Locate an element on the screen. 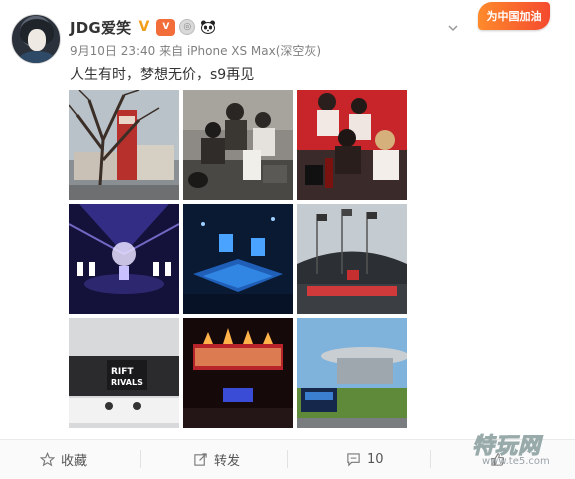  event-badge: 为中国加油 is located at coordinates (514, 16).